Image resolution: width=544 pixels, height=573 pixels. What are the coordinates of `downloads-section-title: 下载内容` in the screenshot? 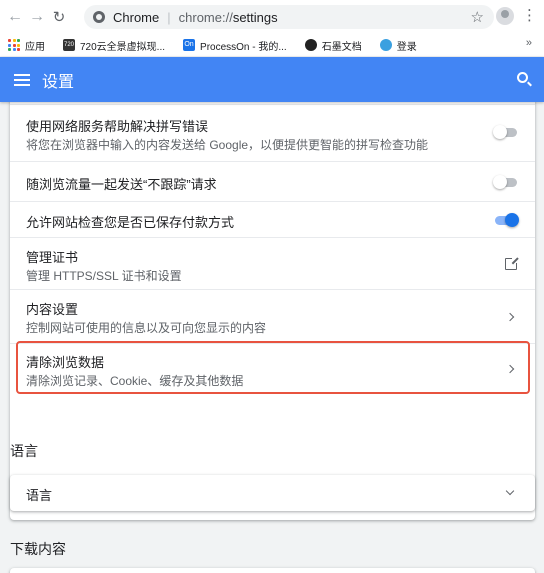 It's located at (38, 549).